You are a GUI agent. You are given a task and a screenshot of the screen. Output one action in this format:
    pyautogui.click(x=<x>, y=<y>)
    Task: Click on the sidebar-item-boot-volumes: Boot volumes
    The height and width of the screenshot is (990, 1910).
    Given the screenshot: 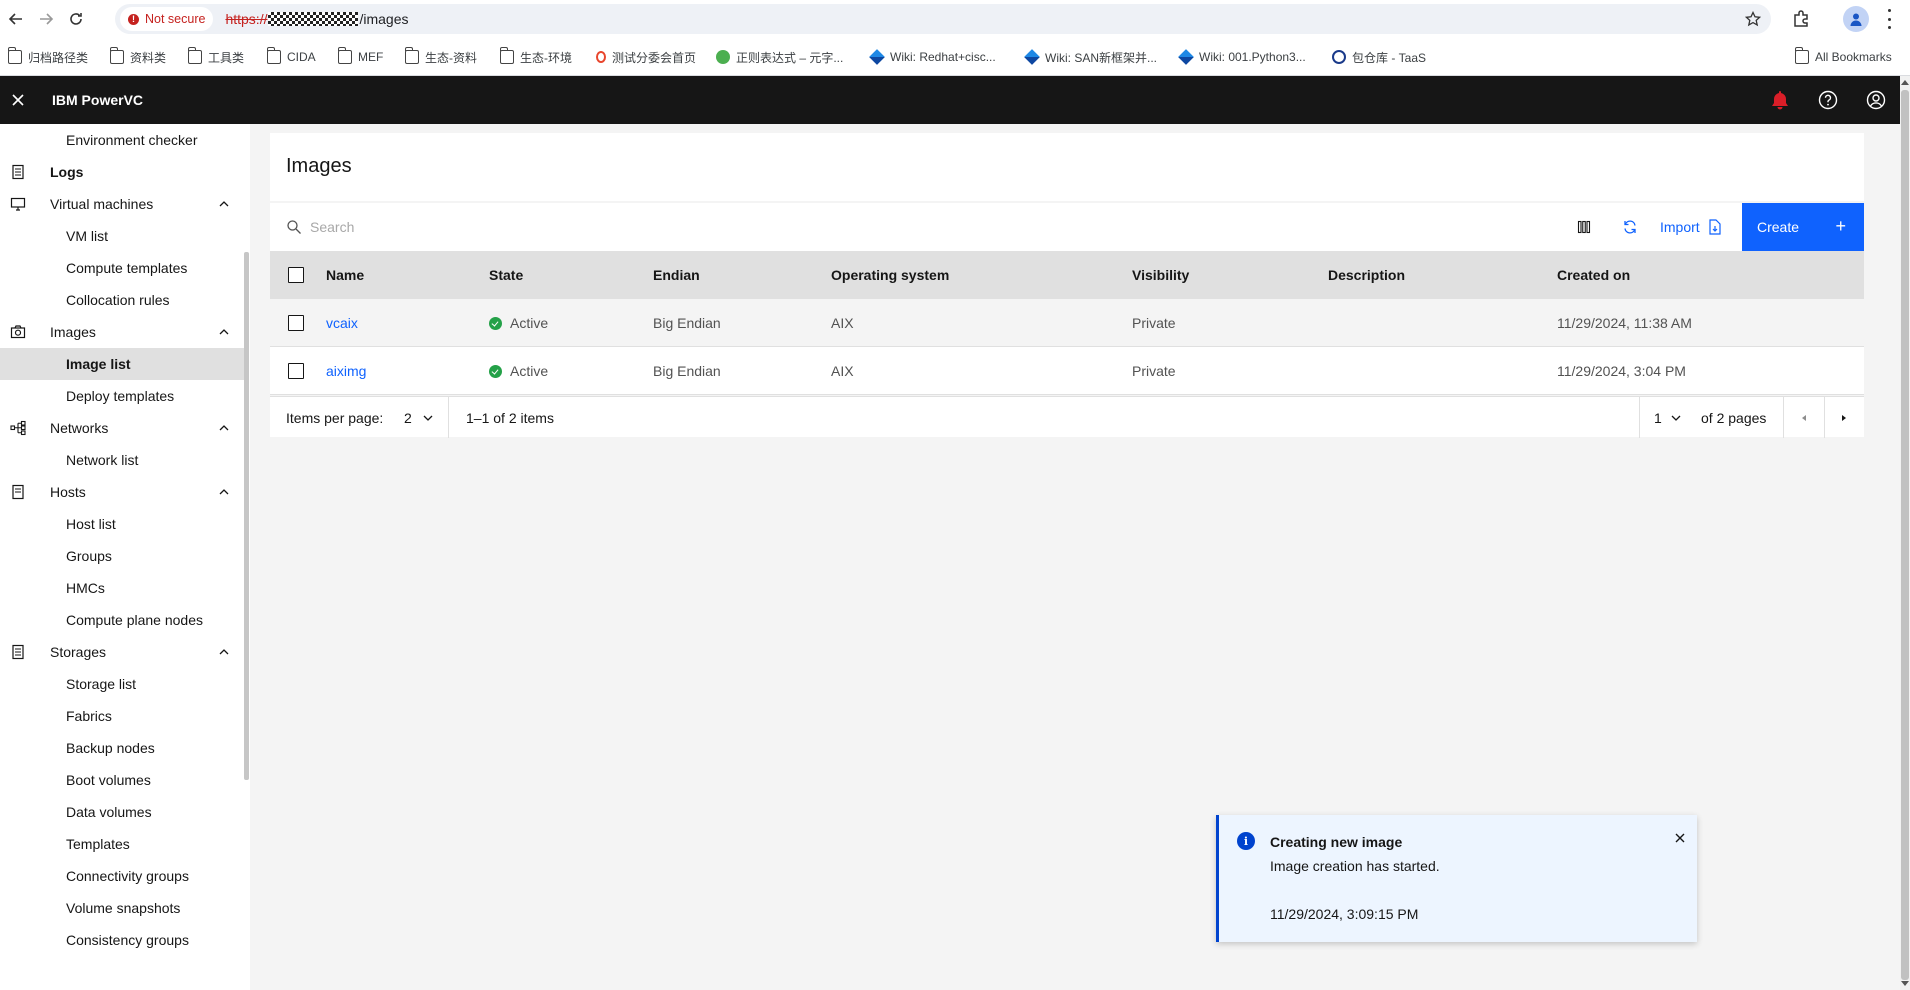 What is the action you would take?
    pyautogui.click(x=122, y=780)
    